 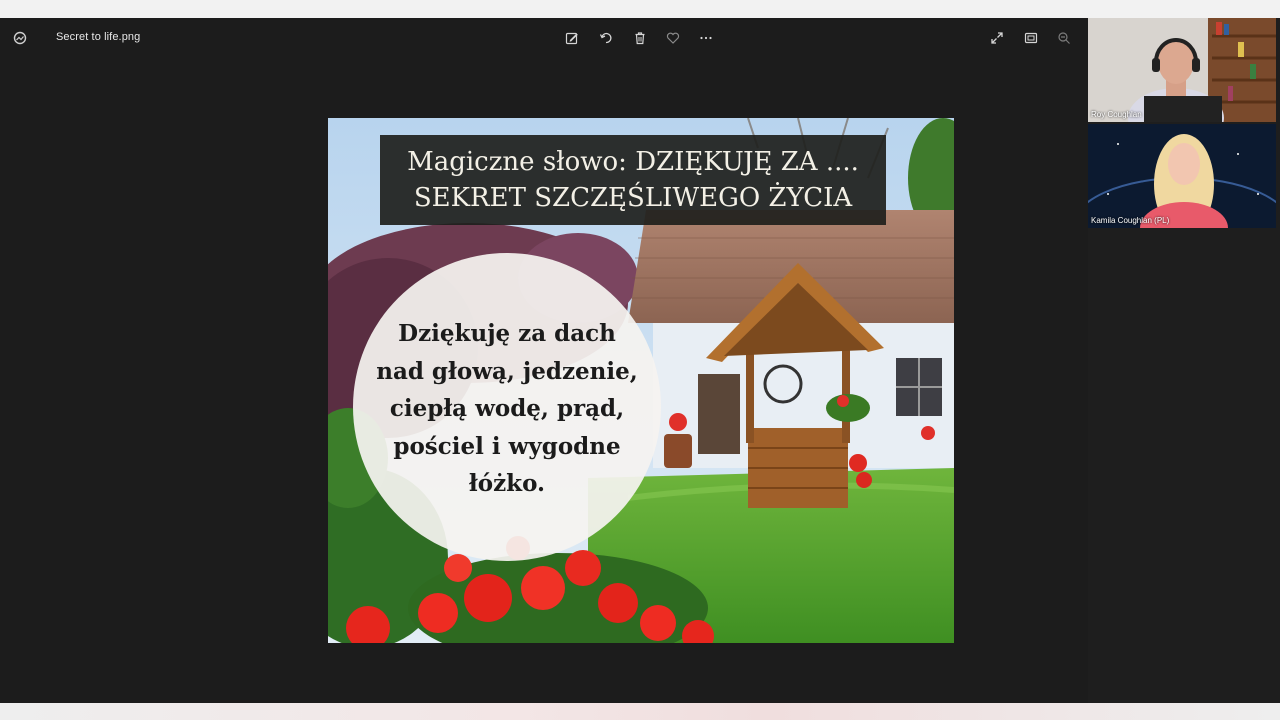 I want to click on photos-app-icon, so click(x=20, y=38).